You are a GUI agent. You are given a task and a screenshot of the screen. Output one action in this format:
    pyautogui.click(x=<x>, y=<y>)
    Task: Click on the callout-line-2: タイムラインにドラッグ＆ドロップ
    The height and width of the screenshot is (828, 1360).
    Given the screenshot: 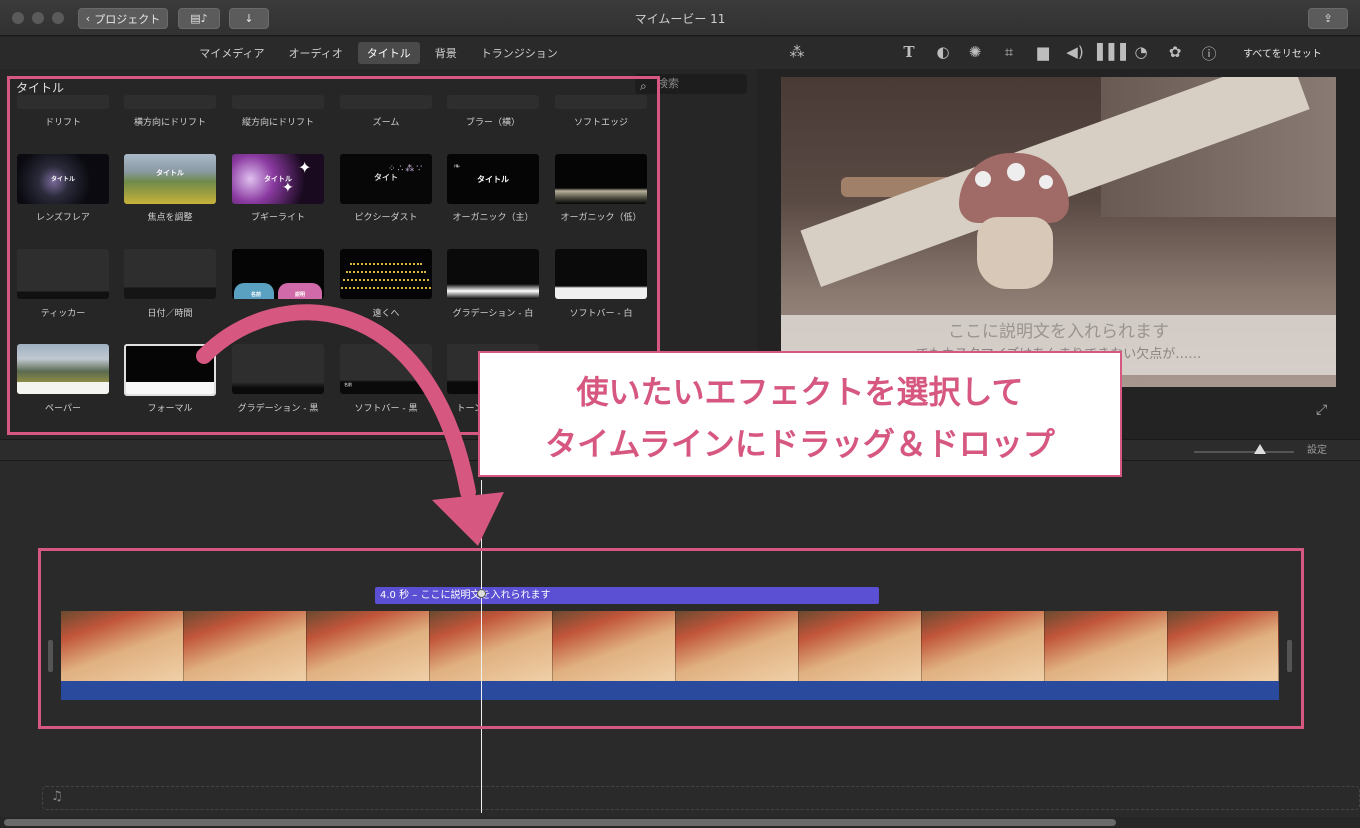 What is the action you would take?
    pyautogui.click(x=800, y=444)
    